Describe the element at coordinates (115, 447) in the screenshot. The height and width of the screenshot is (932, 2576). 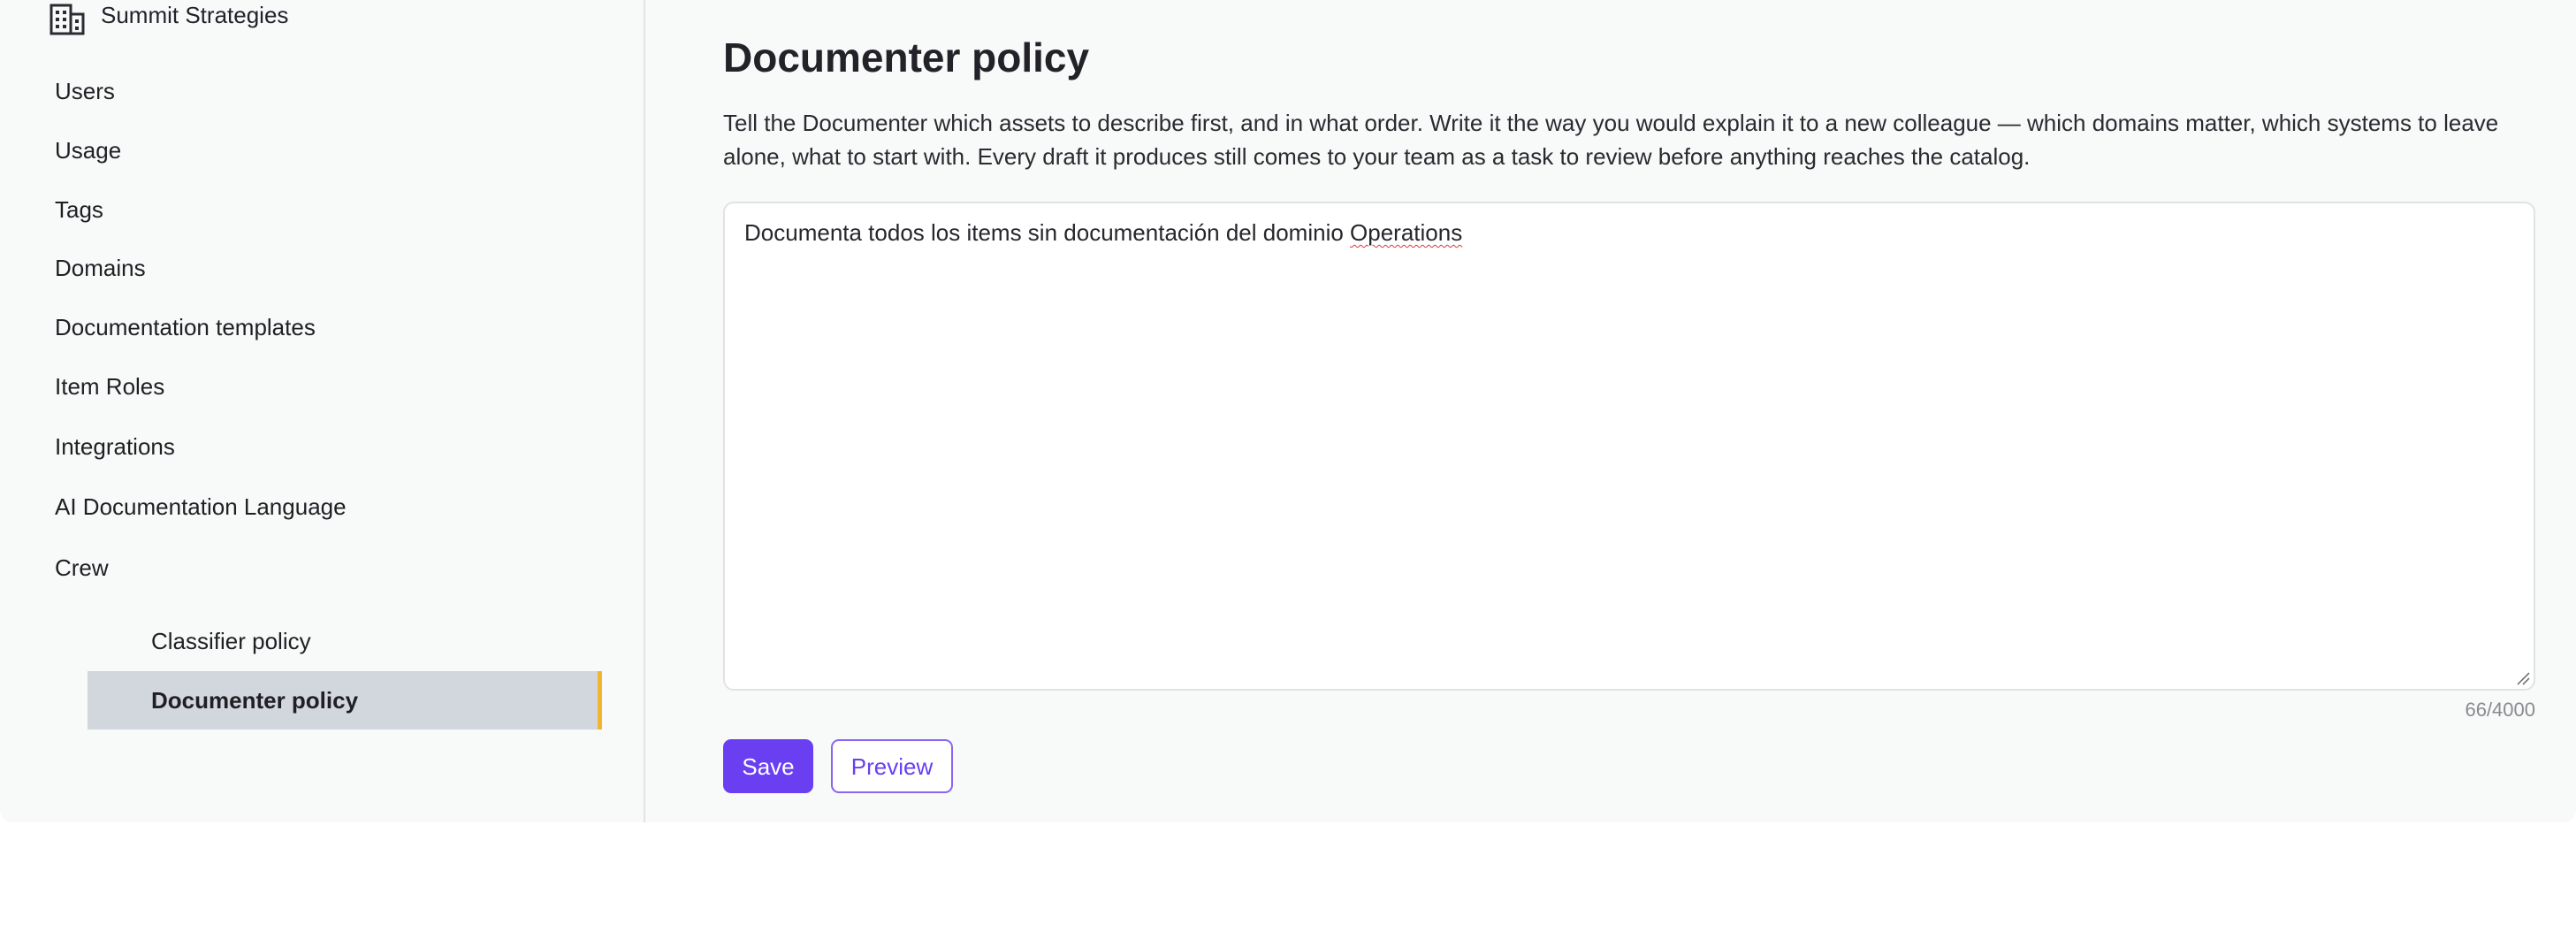
I see `sidebar-item-integrations: Integrations` at that location.